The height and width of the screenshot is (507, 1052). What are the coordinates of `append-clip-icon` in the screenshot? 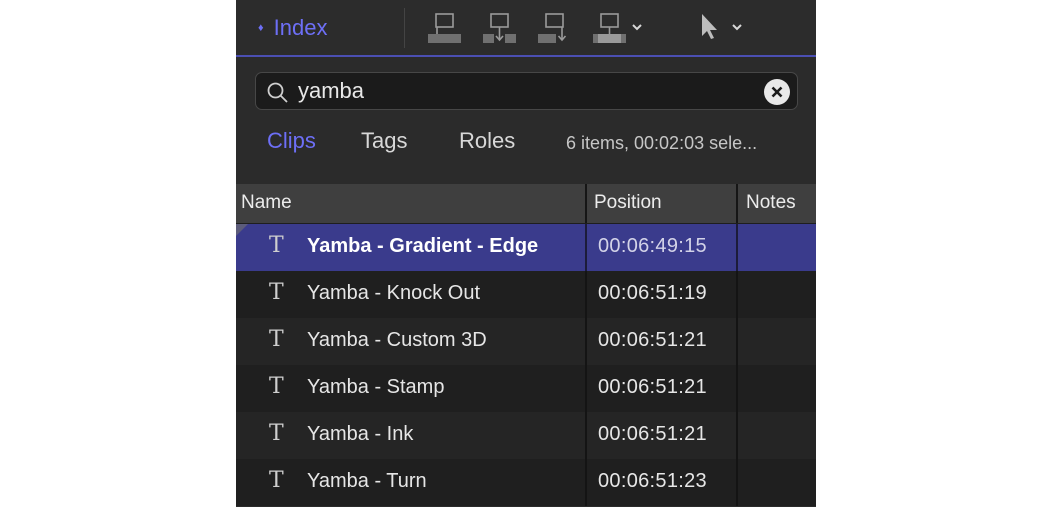 It's located at (556, 27).